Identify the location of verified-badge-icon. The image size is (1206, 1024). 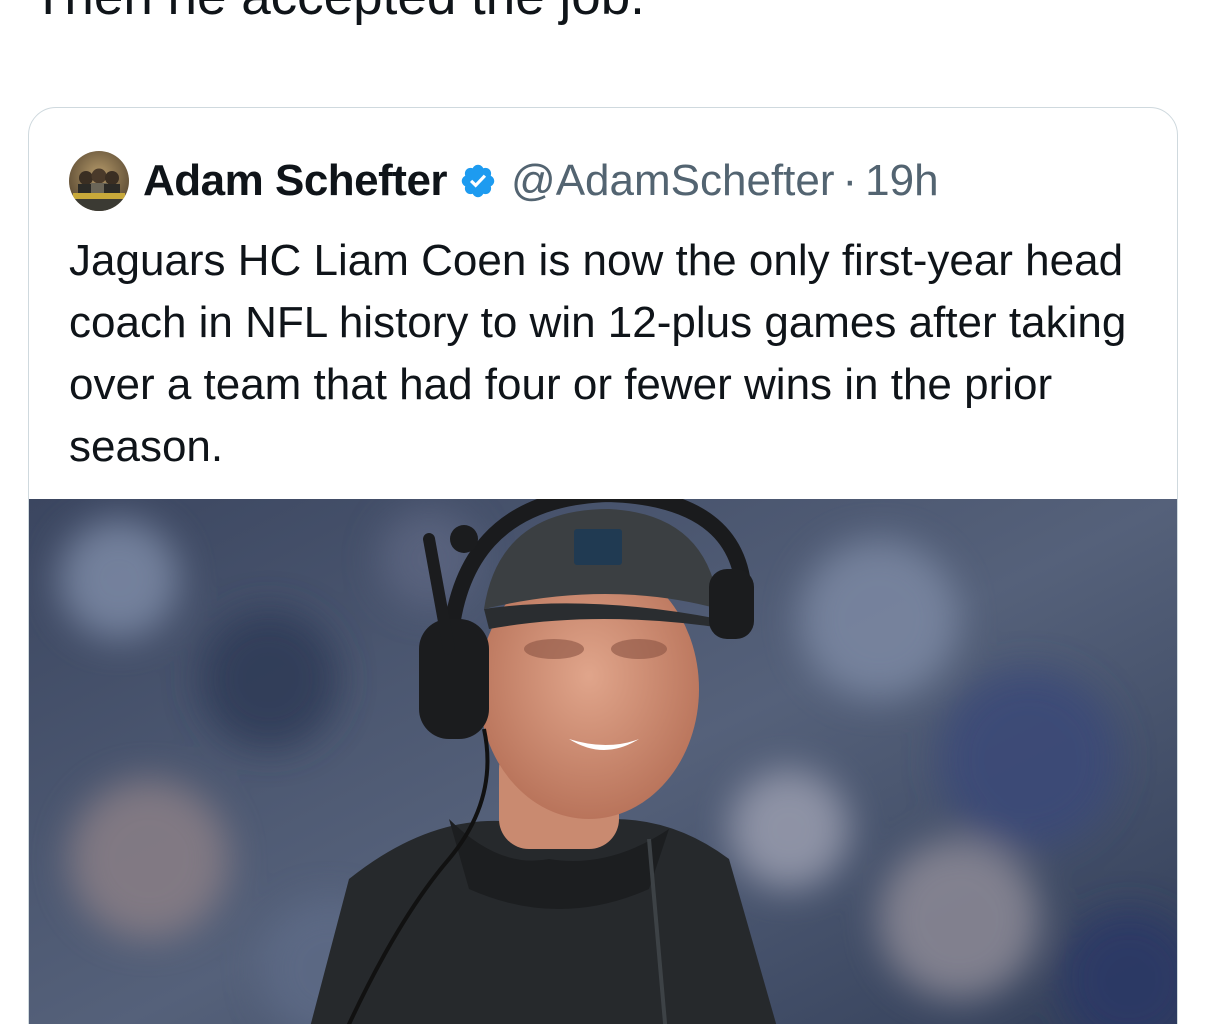
(478, 181).